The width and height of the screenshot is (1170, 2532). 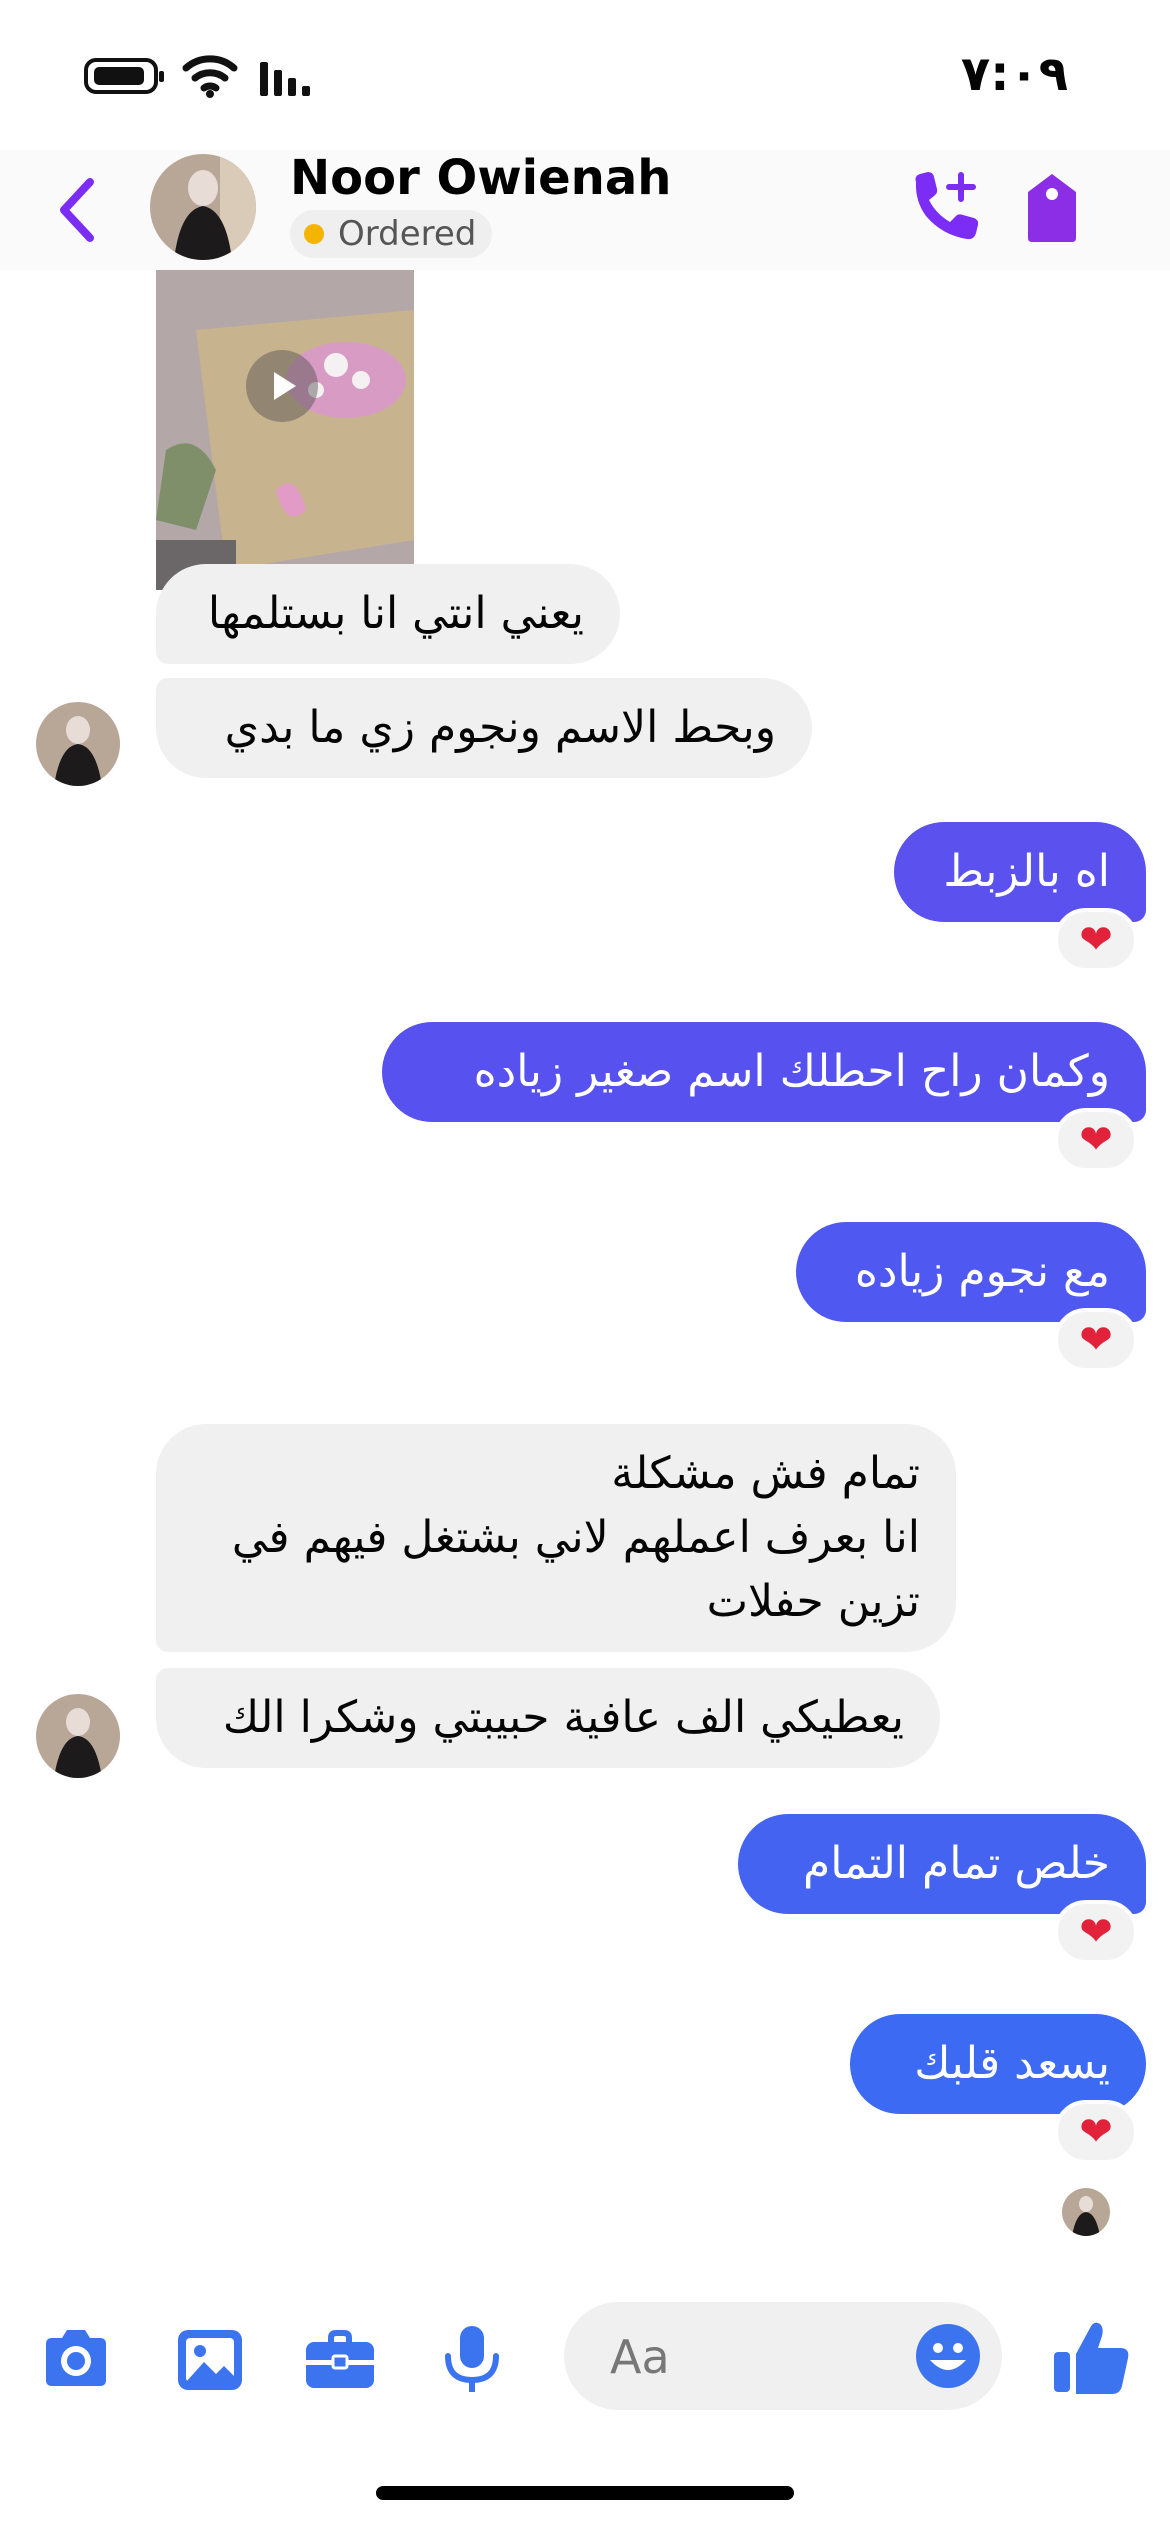 I want to click on message-input-container, so click(x=783, y=2356).